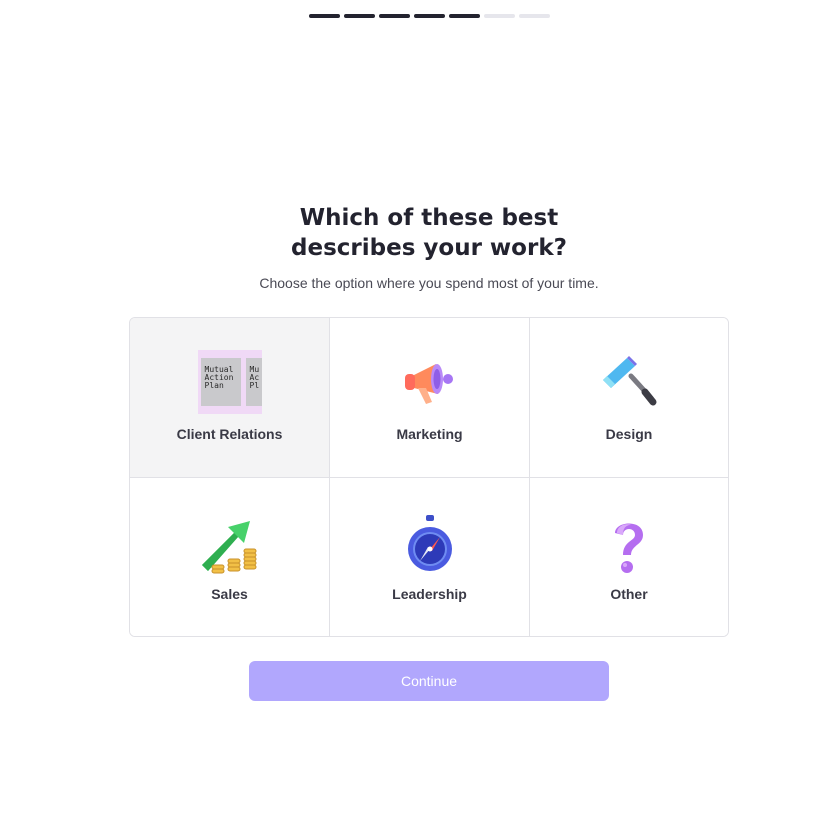 This screenshot has height=820, width=834. I want to click on thumbnail-card: Mu Ac Pl, so click(253, 382).